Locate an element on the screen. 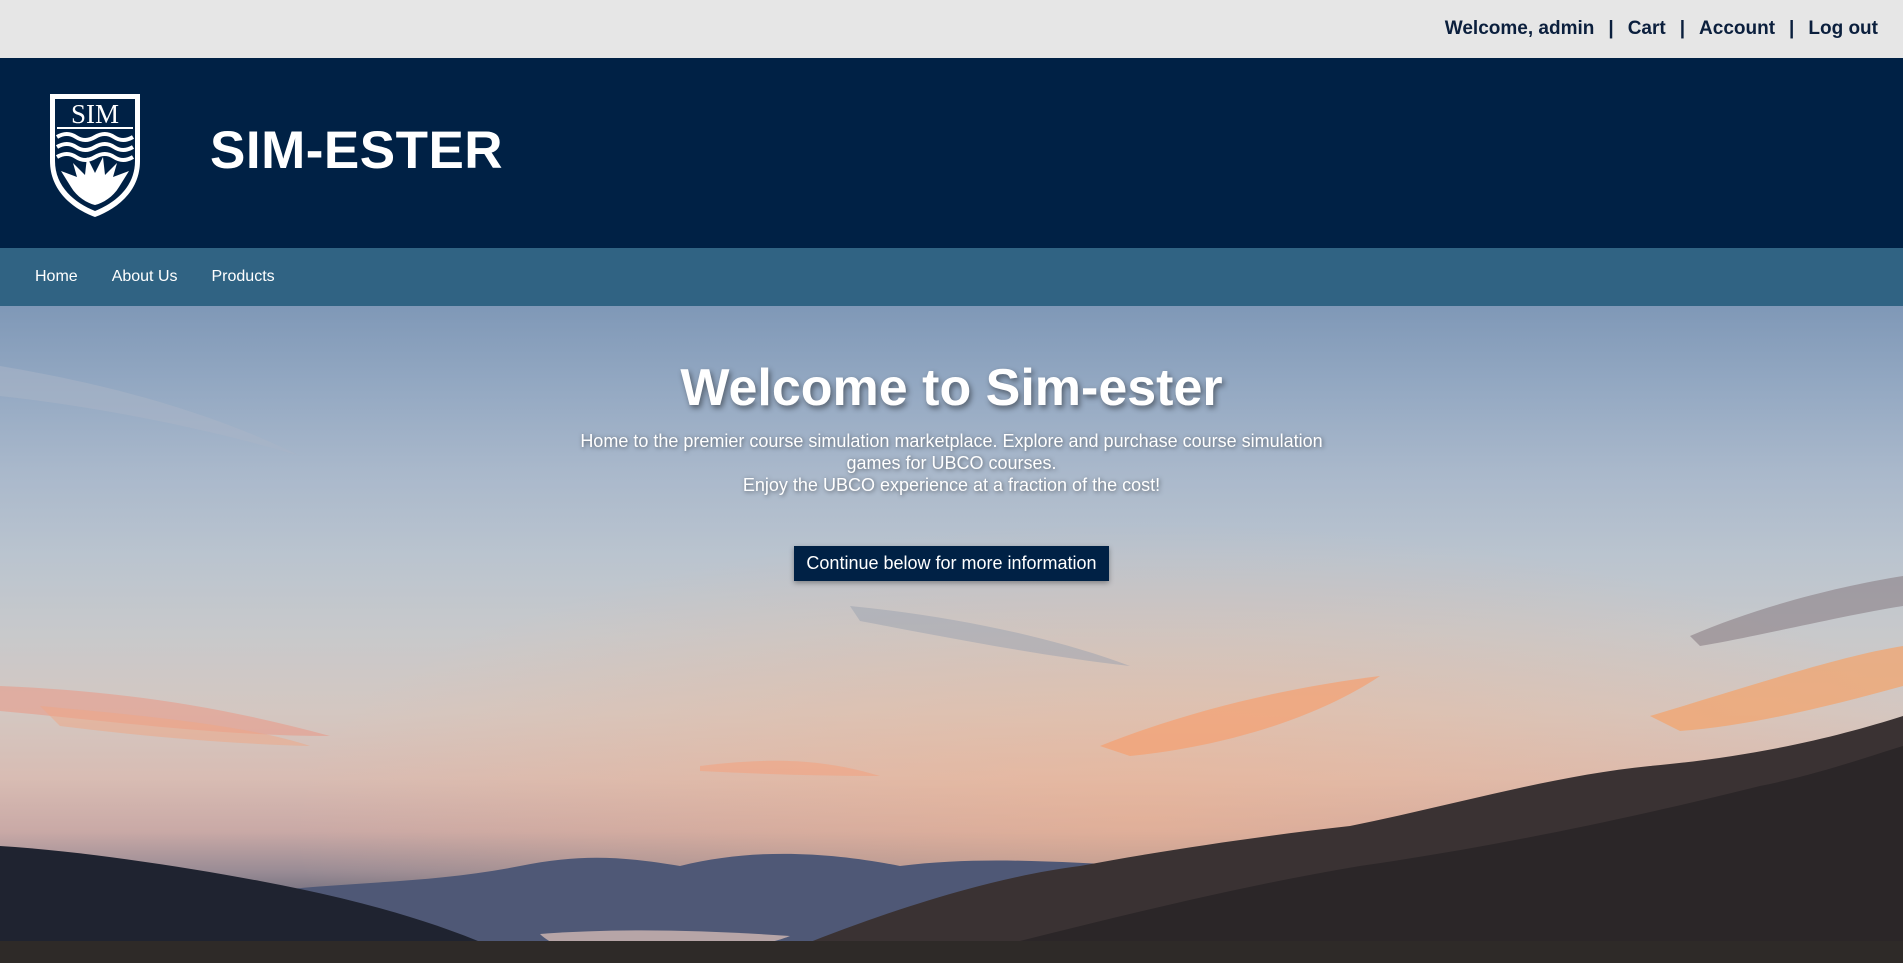  shield-logo-icon: SIM is located at coordinates (95, 155).